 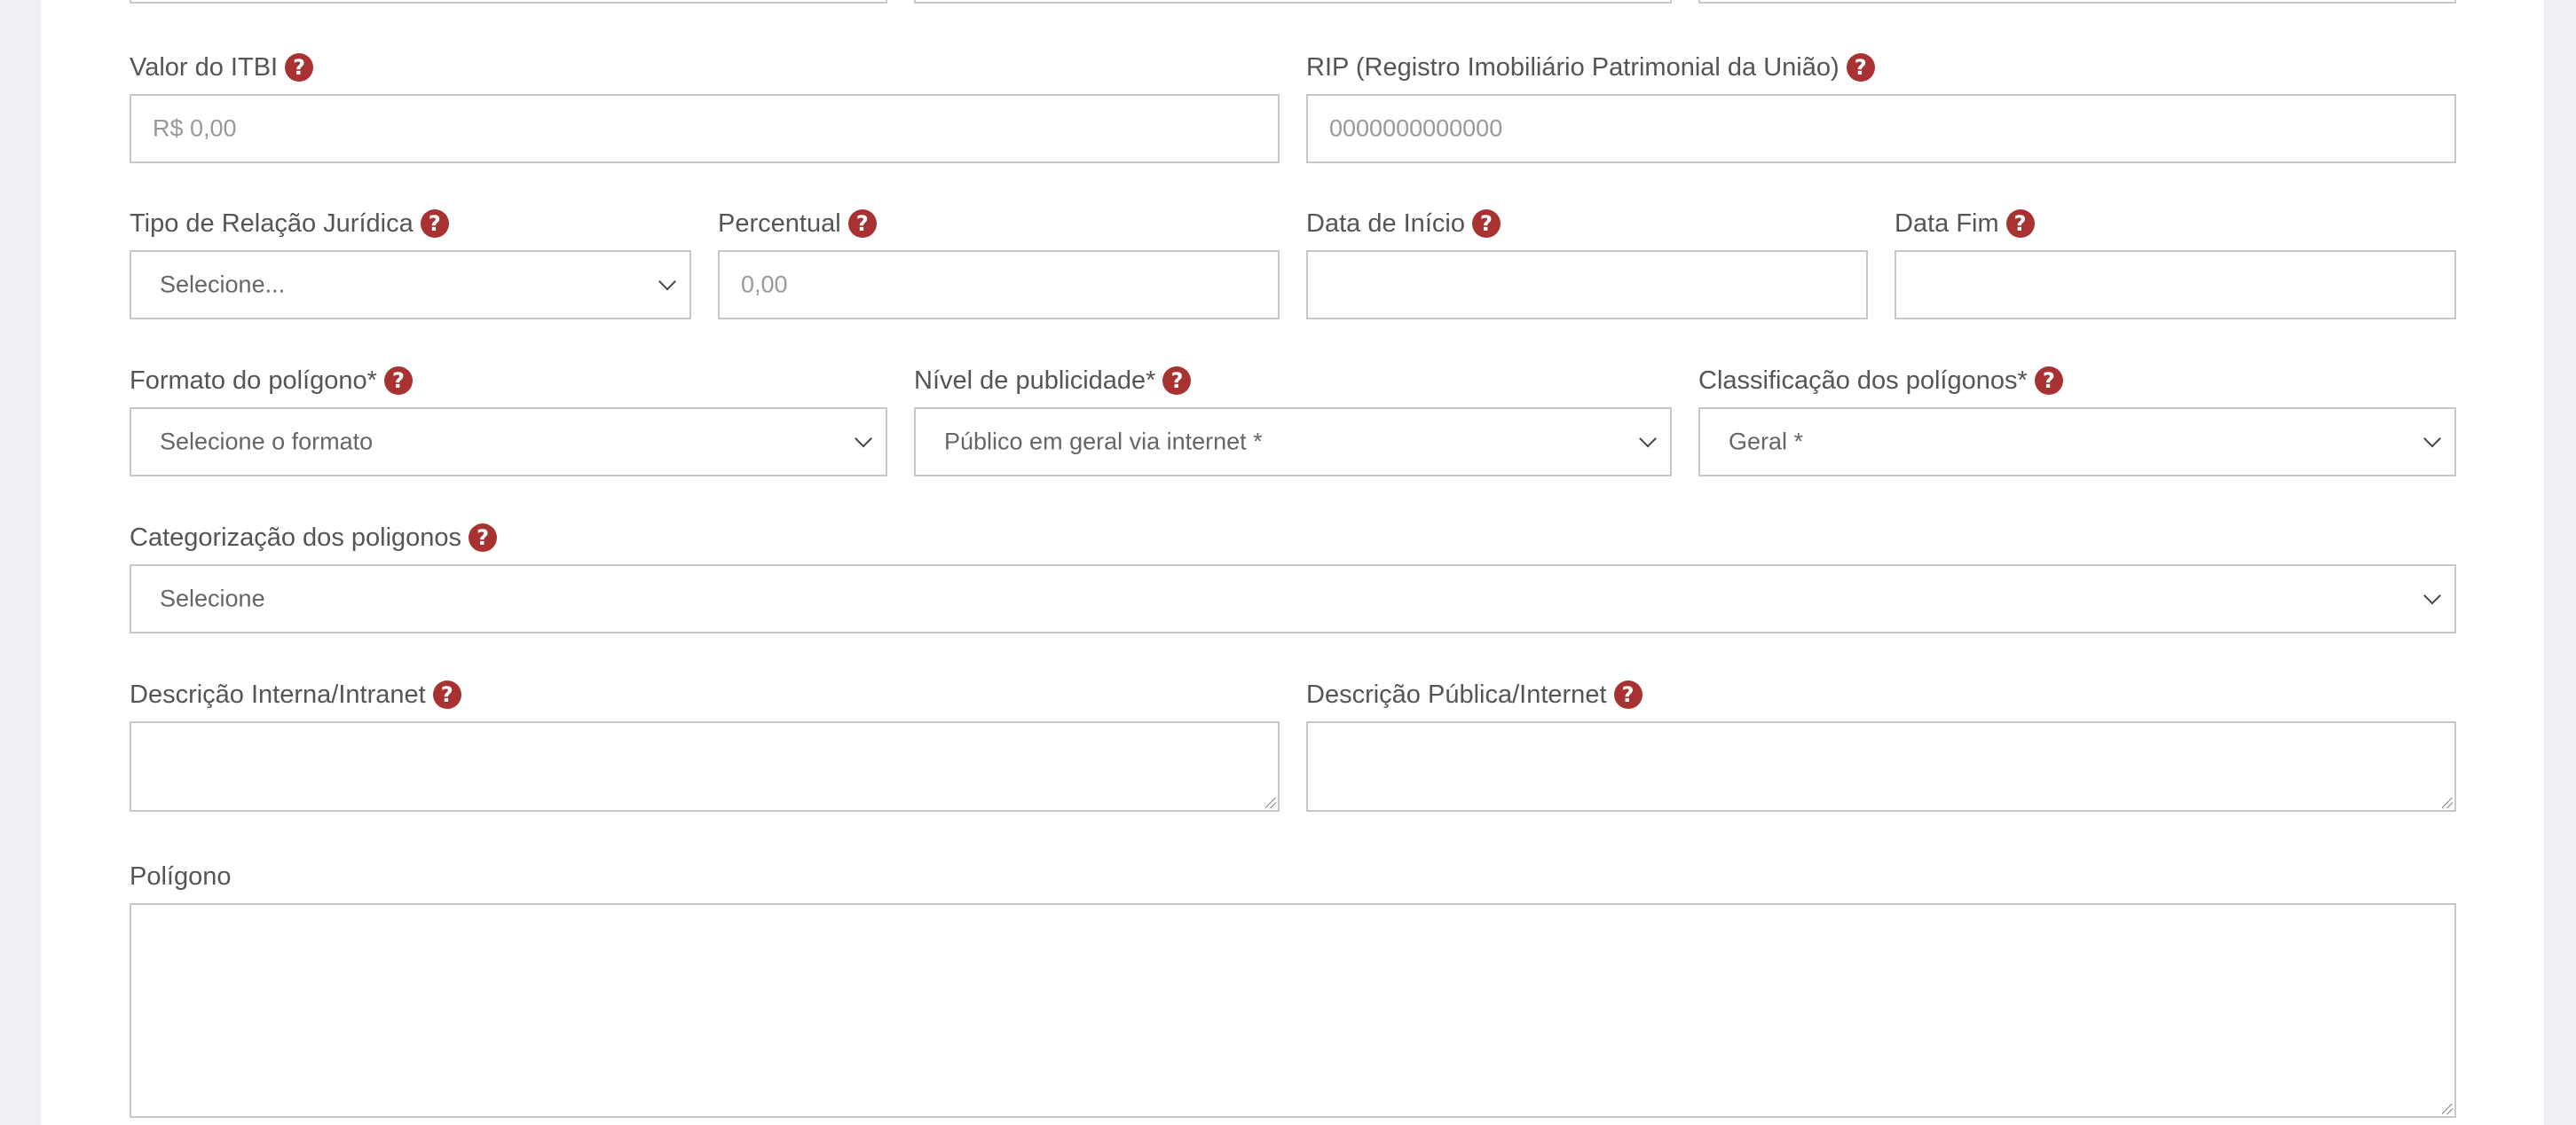 I want to click on nivel-publicidade-select: Público em geral via internet *, so click(x=1293, y=441).